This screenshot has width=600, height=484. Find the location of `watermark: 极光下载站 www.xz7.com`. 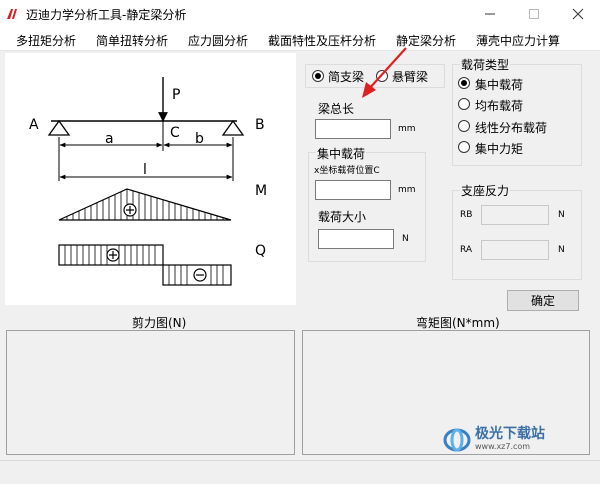

watermark: 极光下载站 www.xz7.com is located at coordinates (494, 439).